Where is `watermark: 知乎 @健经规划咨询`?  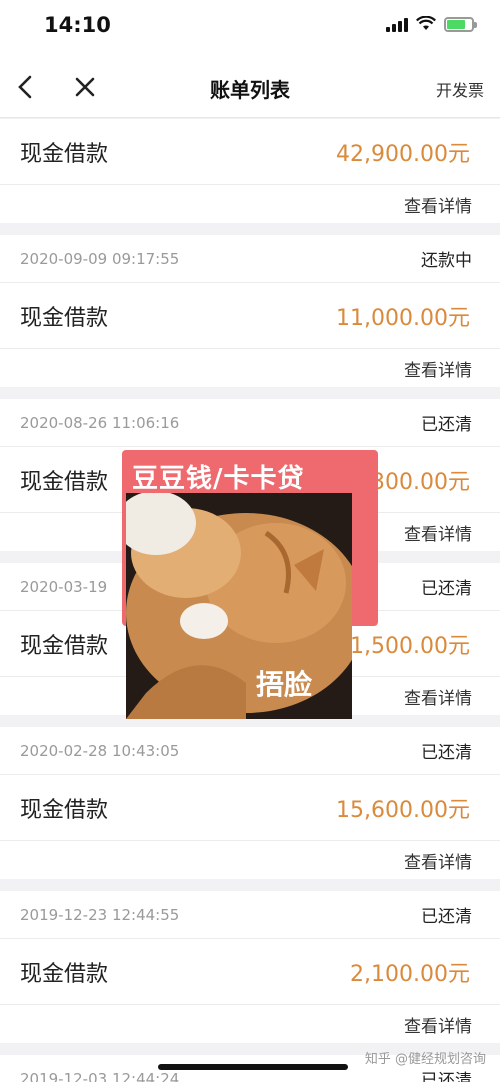
watermark: 知乎 @健经规划咨询 is located at coordinates (425, 1059).